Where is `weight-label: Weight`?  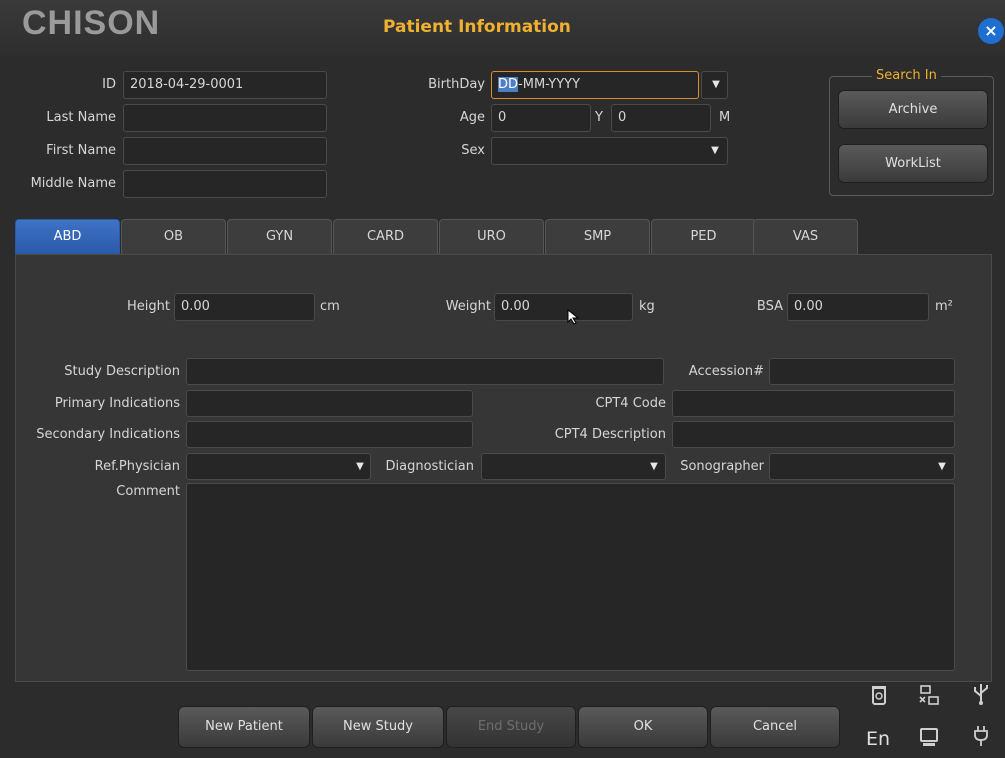 weight-label: Weight is located at coordinates (468, 306).